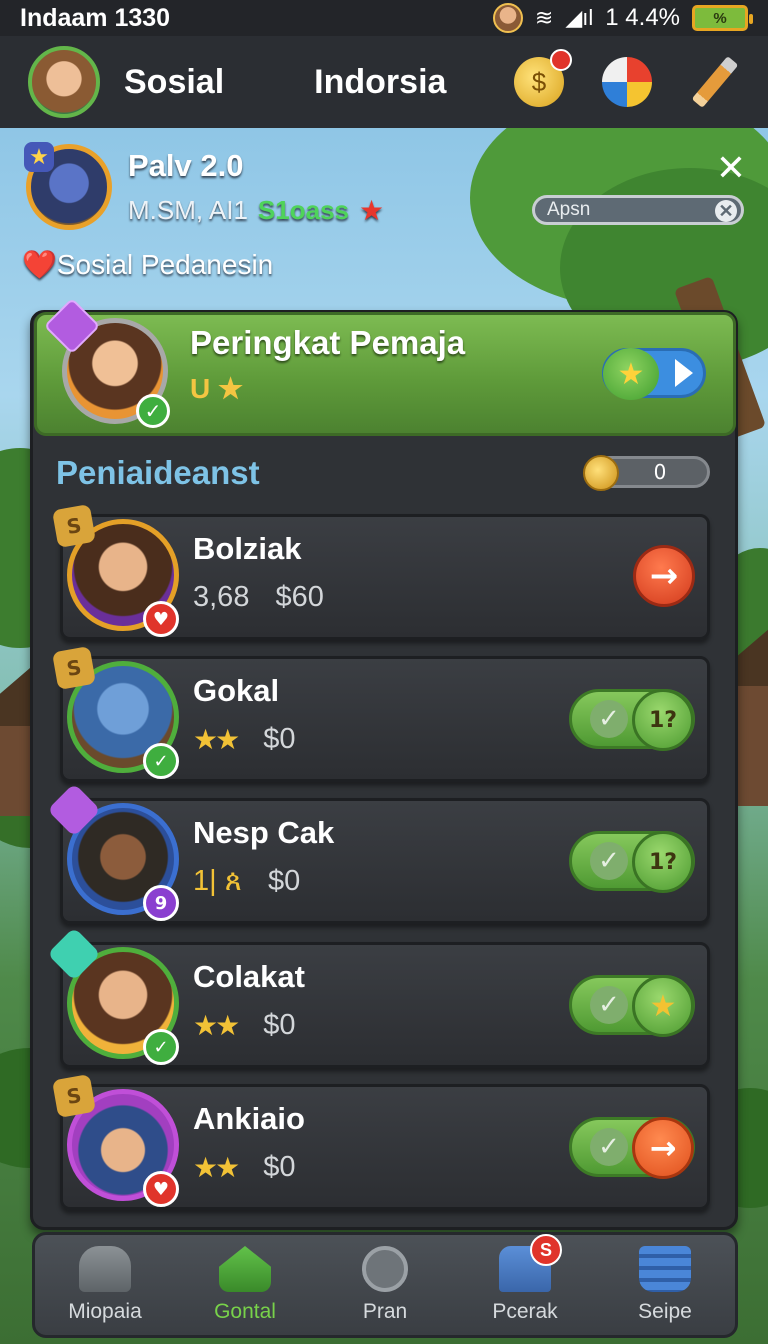 Image resolution: width=768 pixels, height=1344 pixels. Describe the element at coordinates (385, 1269) in the screenshot. I see `timer-icon` at that location.